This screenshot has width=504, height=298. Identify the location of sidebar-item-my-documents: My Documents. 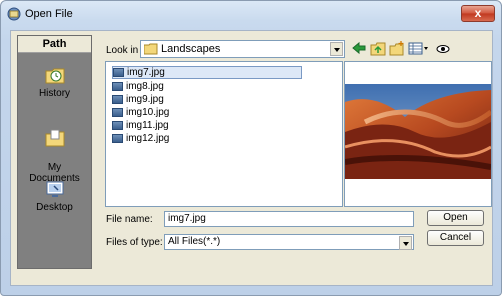
(54, 150).